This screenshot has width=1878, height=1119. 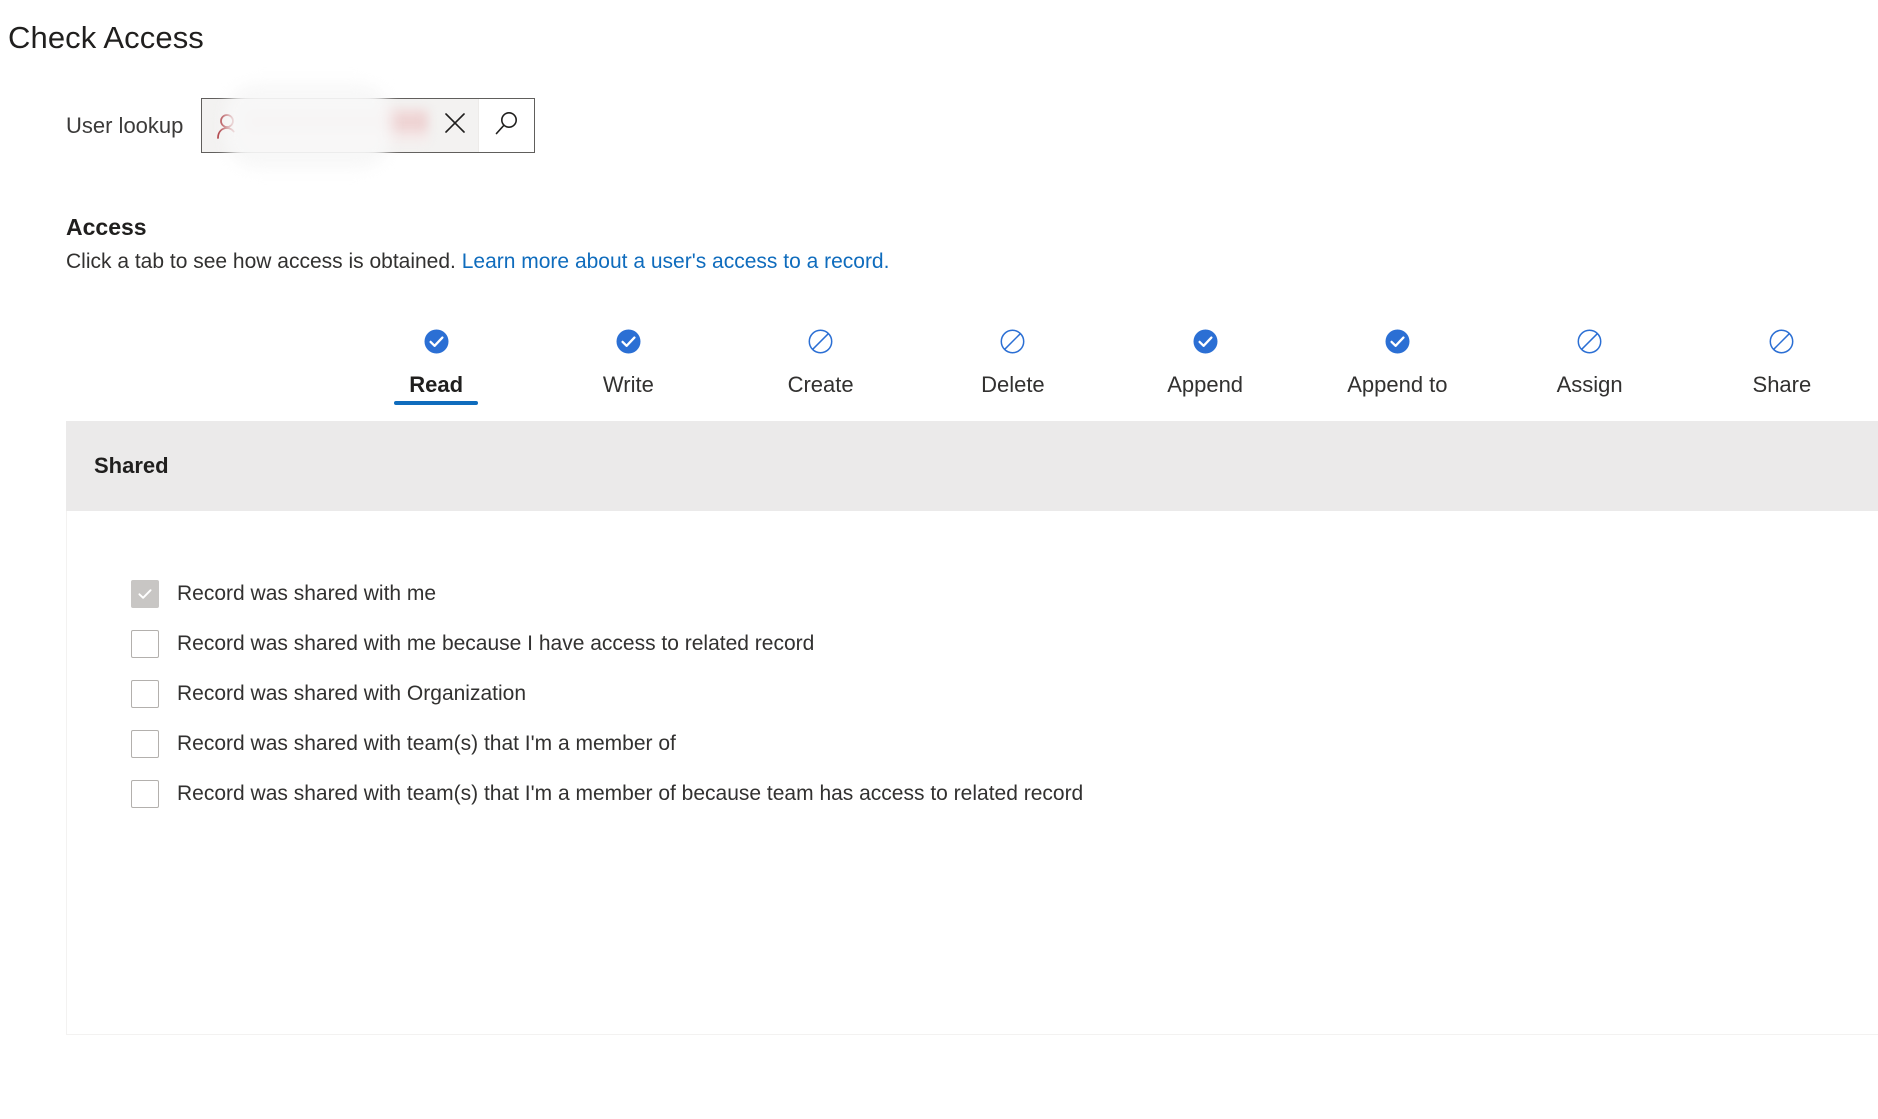 What do you see at coordinates (1590, 364) in the screenshot?
I see `tab-assign: Assign` at bounding box center [1590, 364].